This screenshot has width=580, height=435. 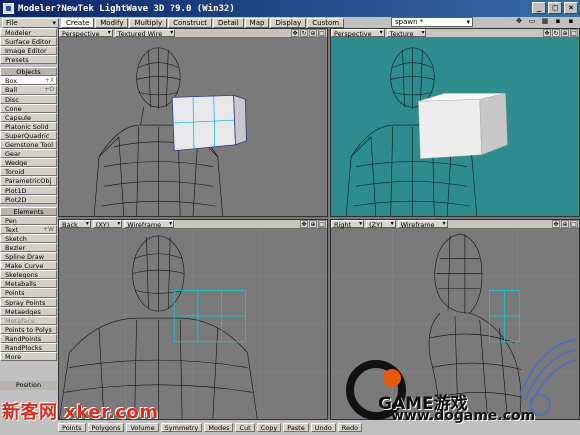 I want to click on sidebar-item-superquadric: SuperQuadric, so click(x=28, y=135).